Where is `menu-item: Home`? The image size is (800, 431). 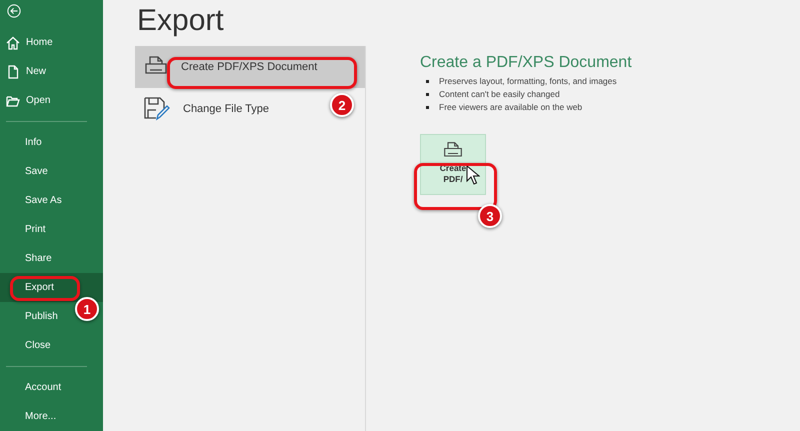 menu-item: Home is located at coordinates (30, 42).